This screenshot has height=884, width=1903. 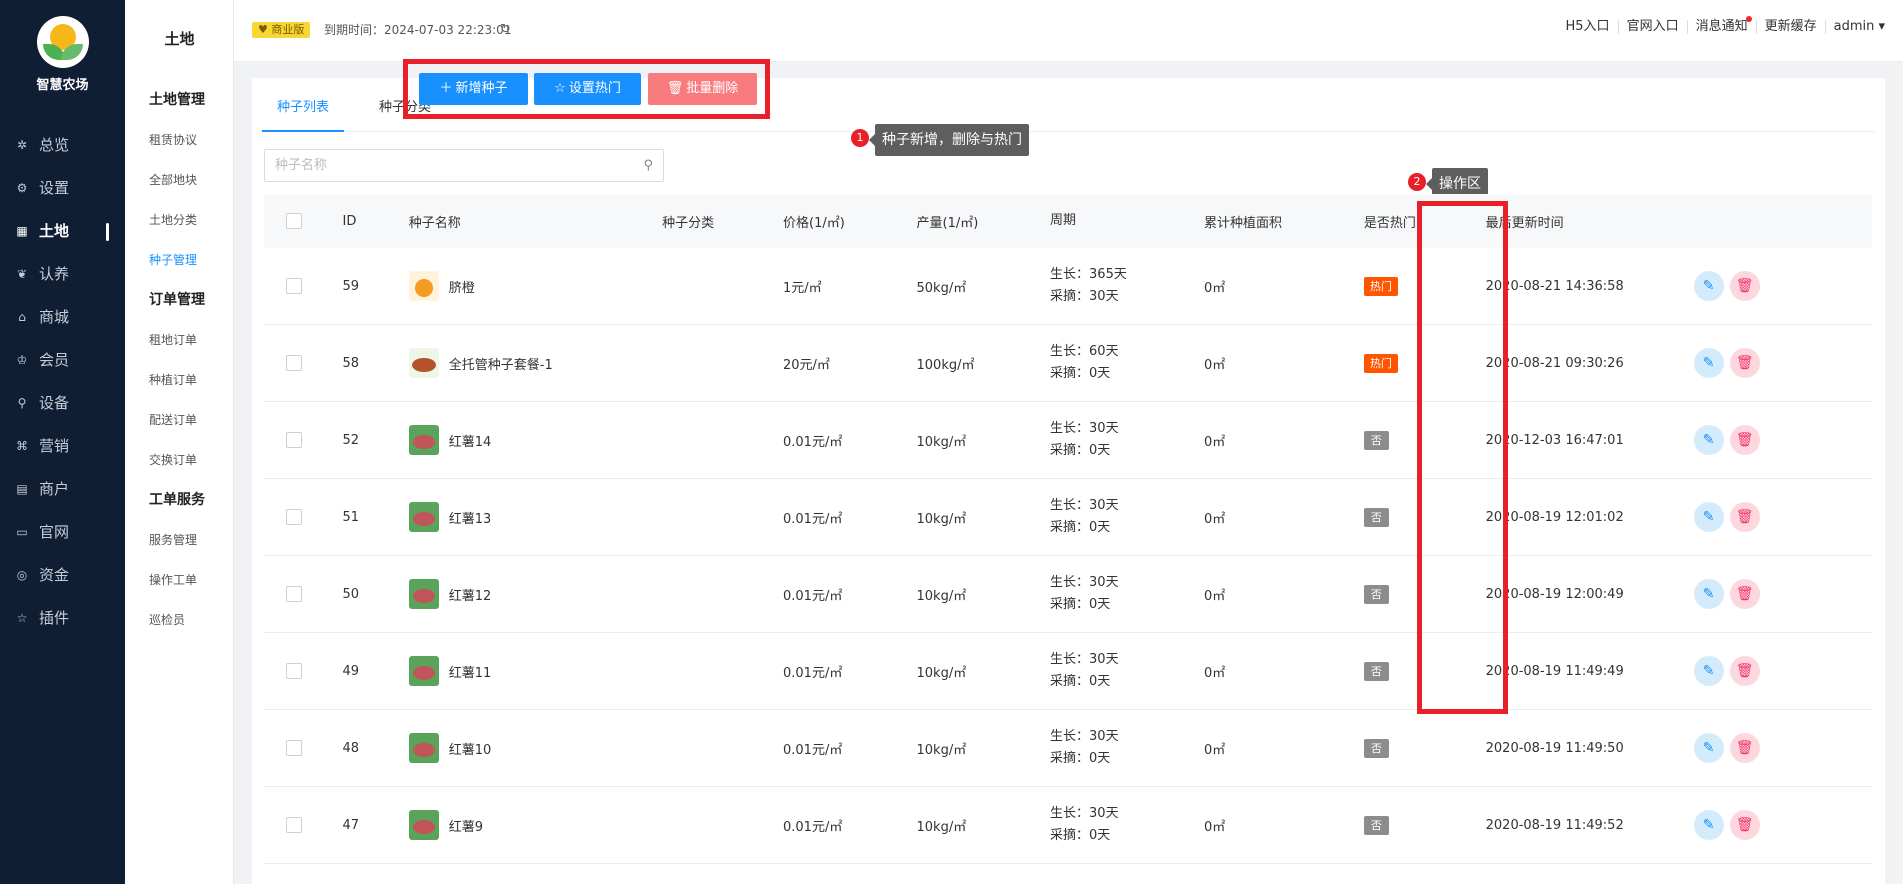 I want to click on nav-item-11: ☆ 插件, so click(x=62, y=618).